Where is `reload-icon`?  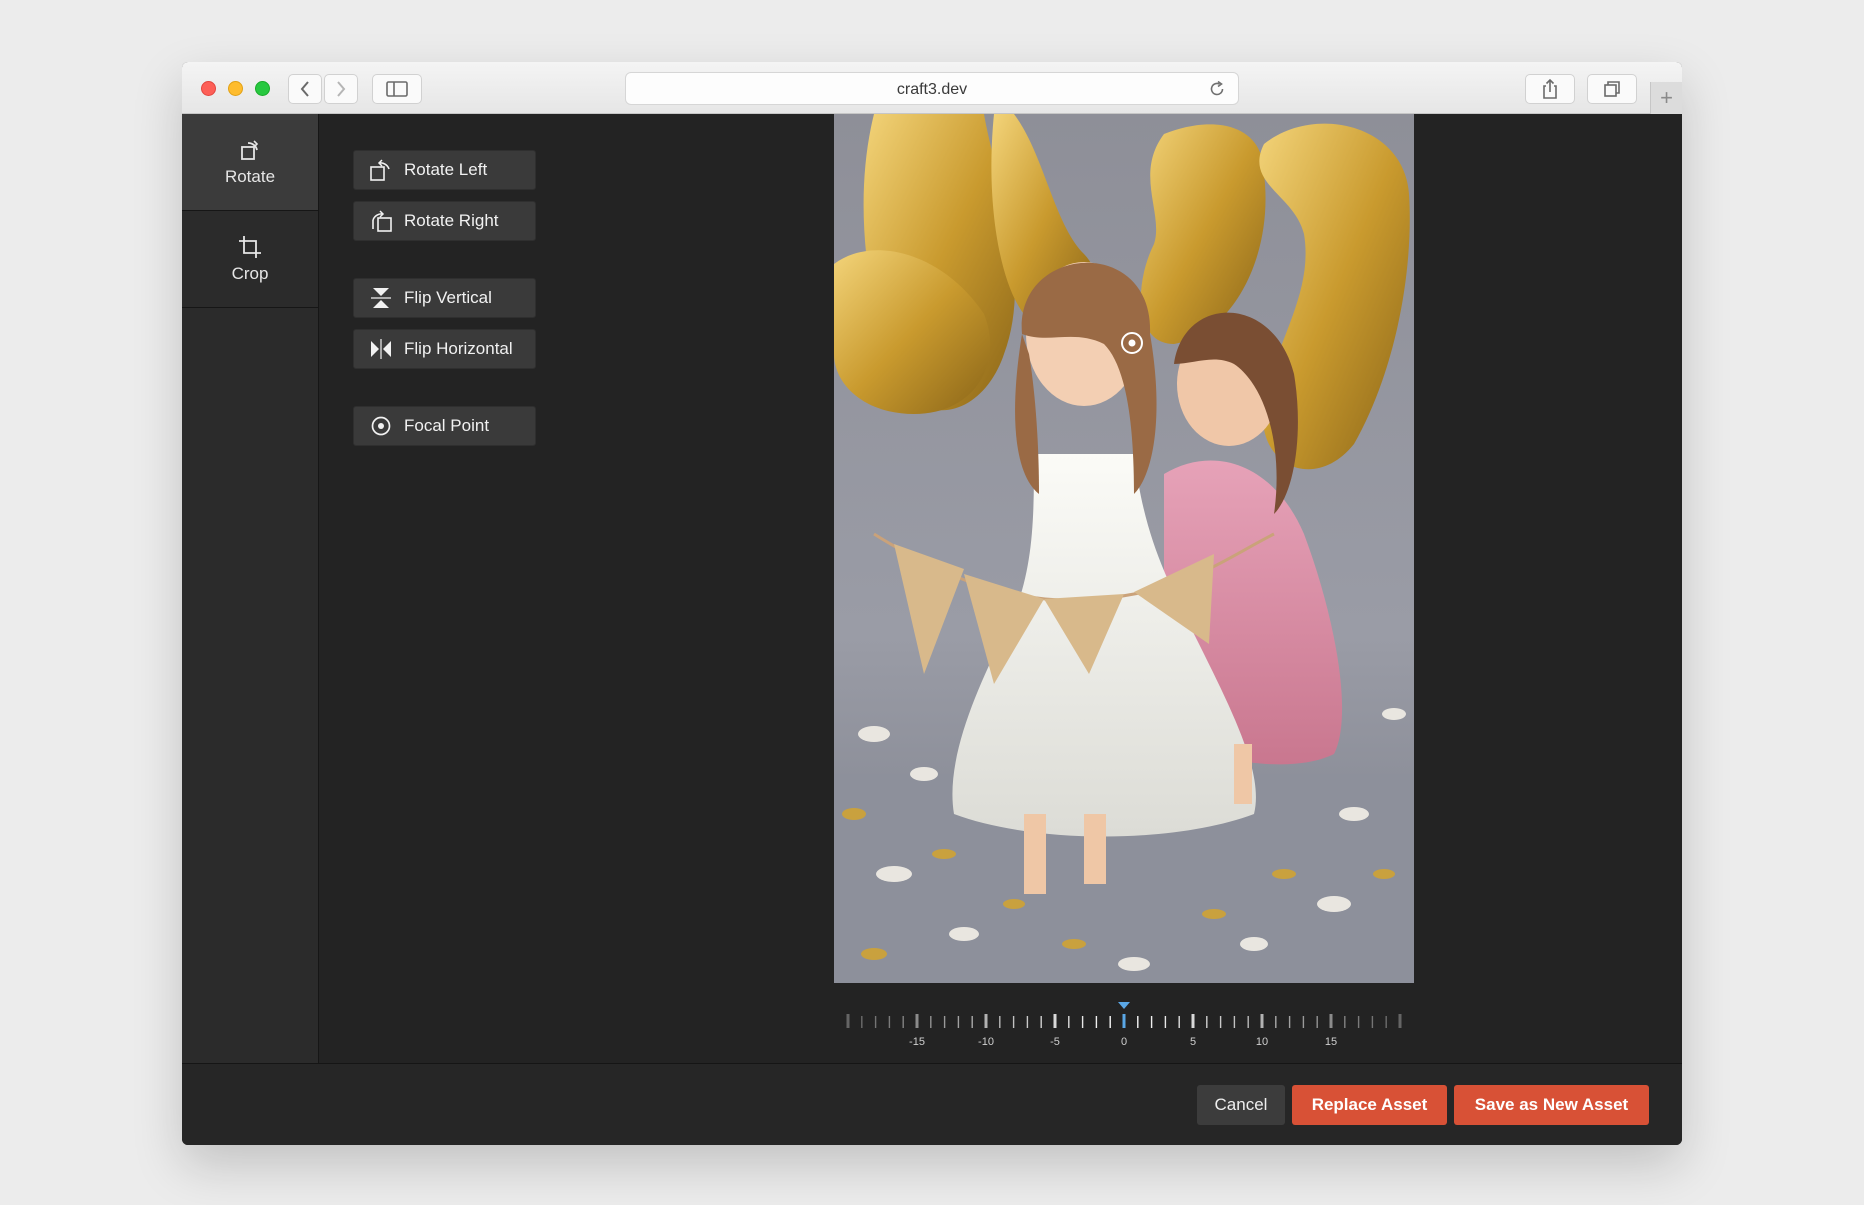 reload-icon is located at coordinates (1217, 89).